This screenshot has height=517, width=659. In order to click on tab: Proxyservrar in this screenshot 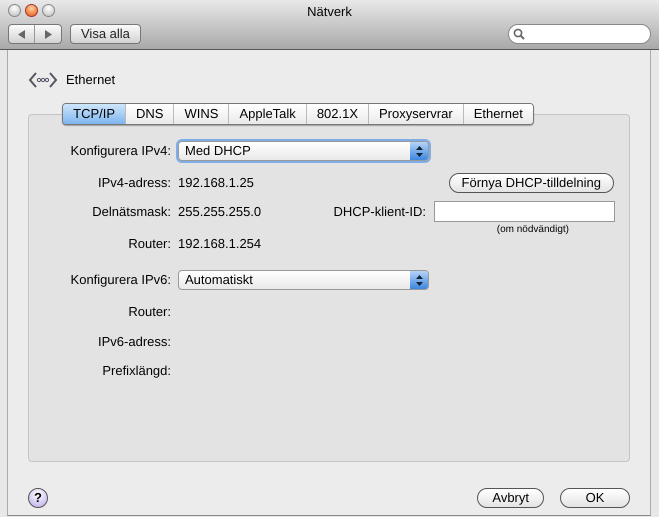, I will do `click(416, 114)`.